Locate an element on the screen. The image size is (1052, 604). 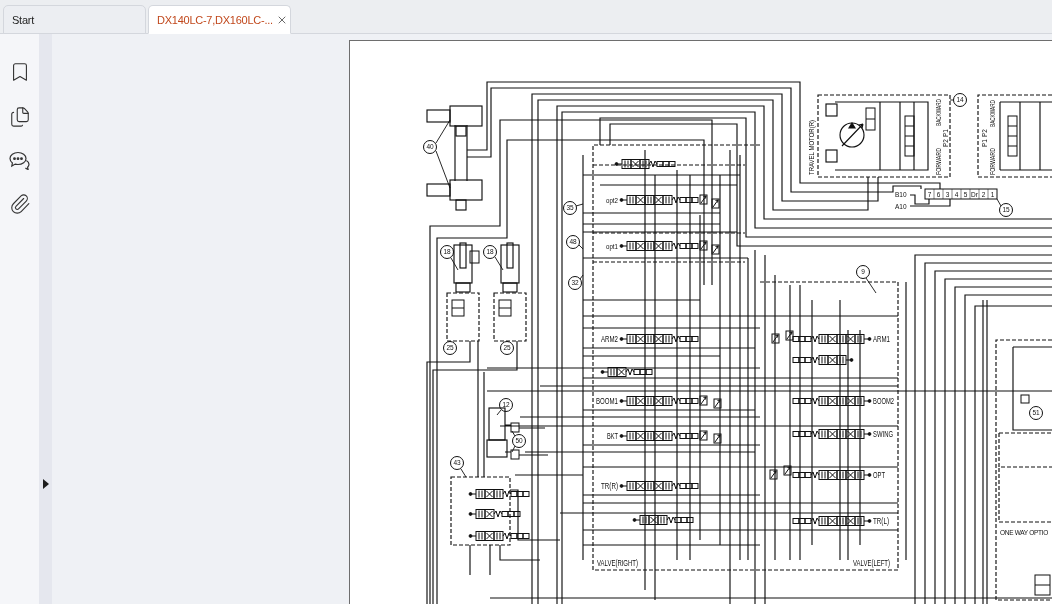
spool-label: ARM1 is located at coordinates (885, 339).